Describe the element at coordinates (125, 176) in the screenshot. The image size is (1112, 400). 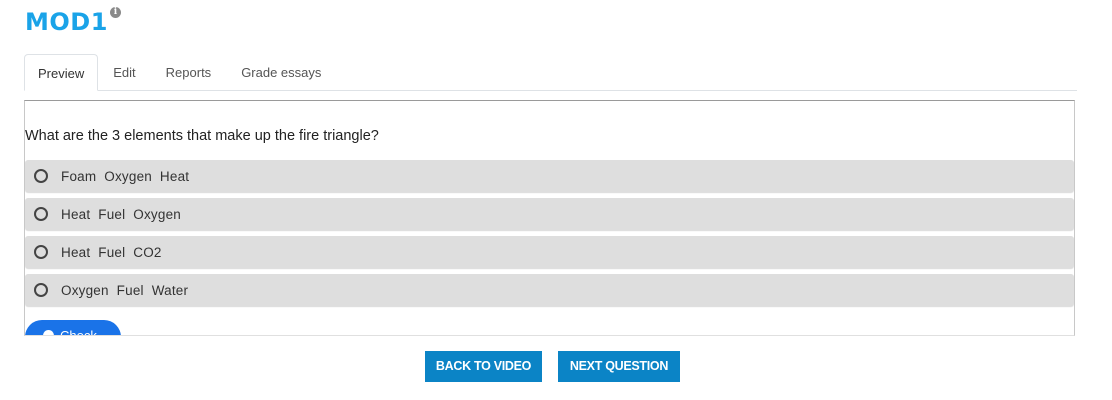
I see `answer-option-label: Foam Oxygen Heat` at that location.